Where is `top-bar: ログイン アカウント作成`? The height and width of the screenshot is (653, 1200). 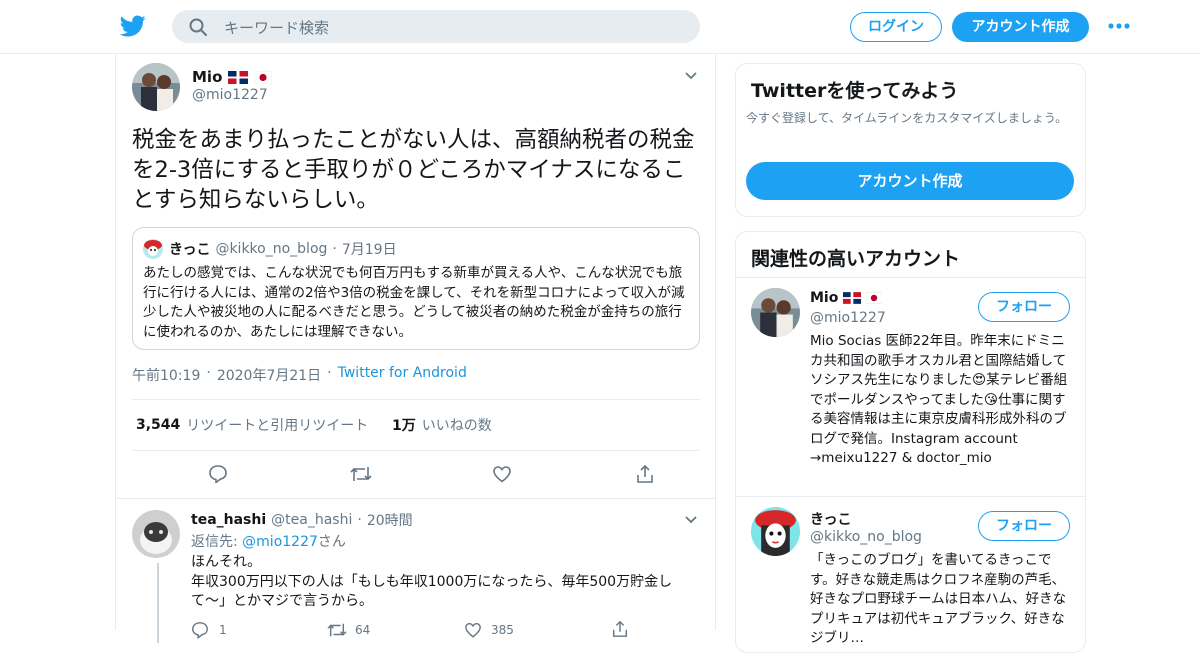
top-bar: ログイン アカウント作成 is located at coordinates (600, 27).